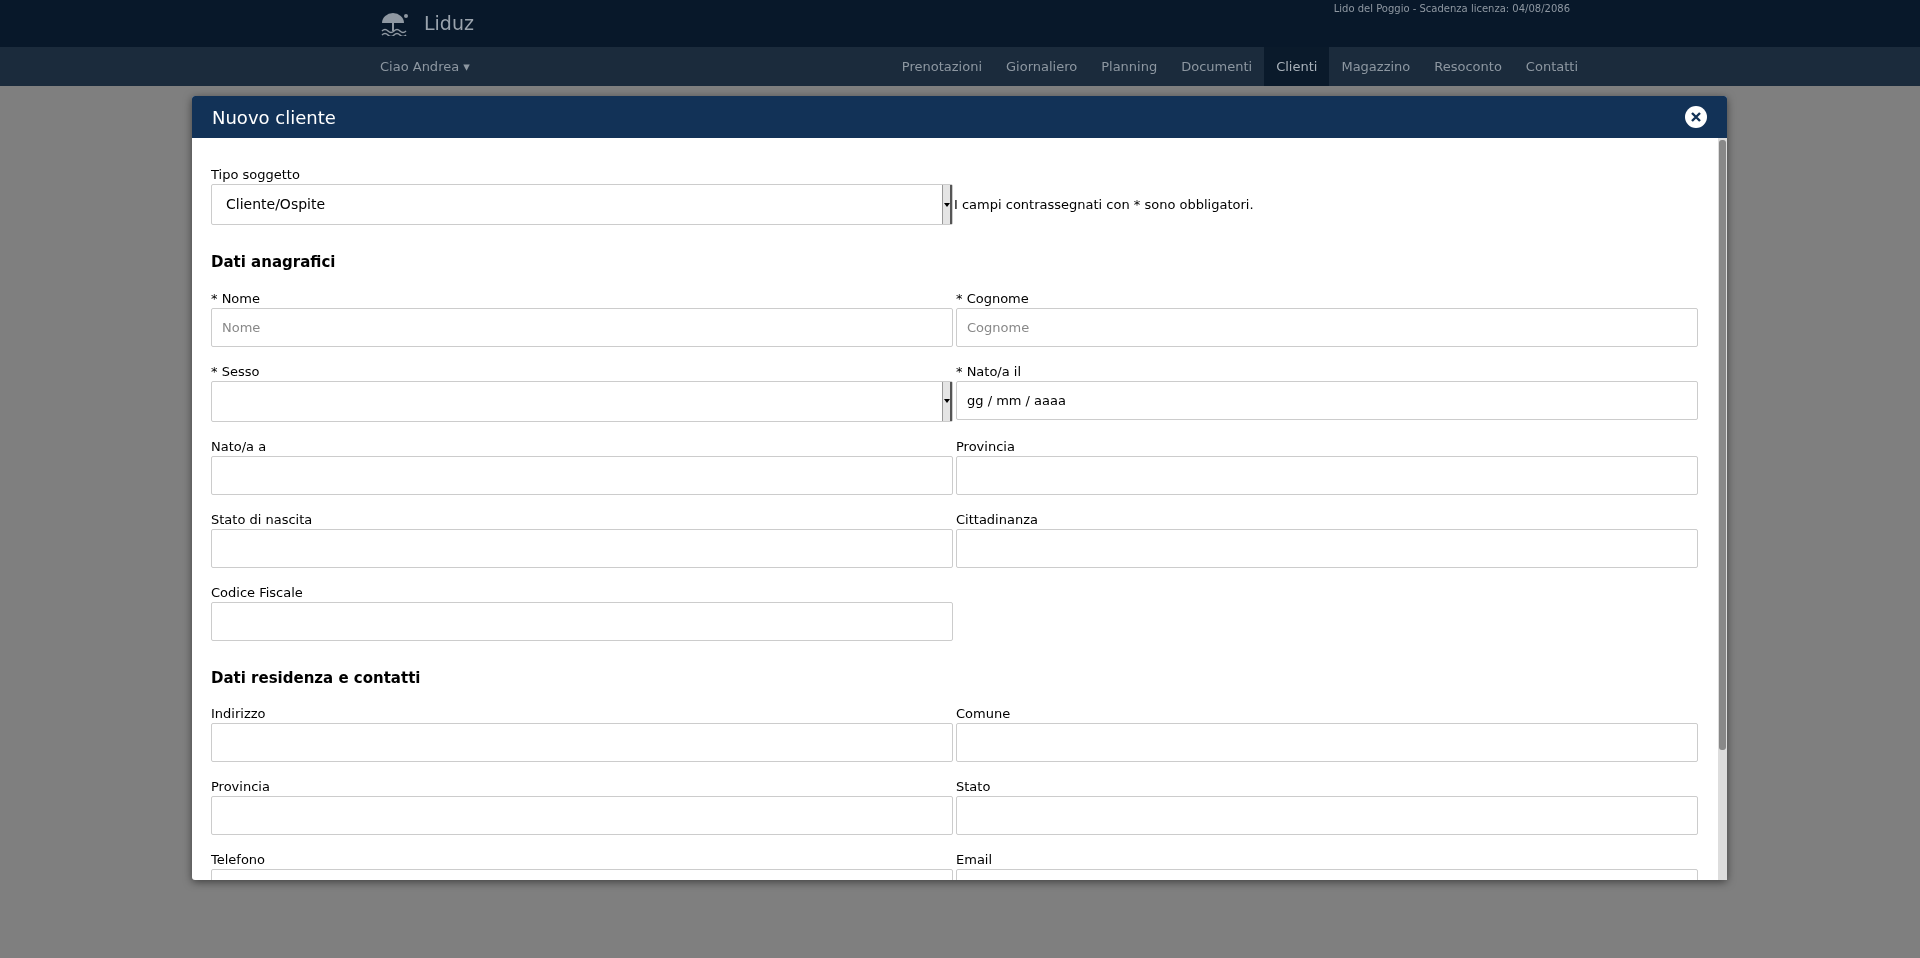  What do you see at coordinates (1468, 66) in the screenshot?
I see `nav-link: Resoconto` at bounding box center [1468, 66].